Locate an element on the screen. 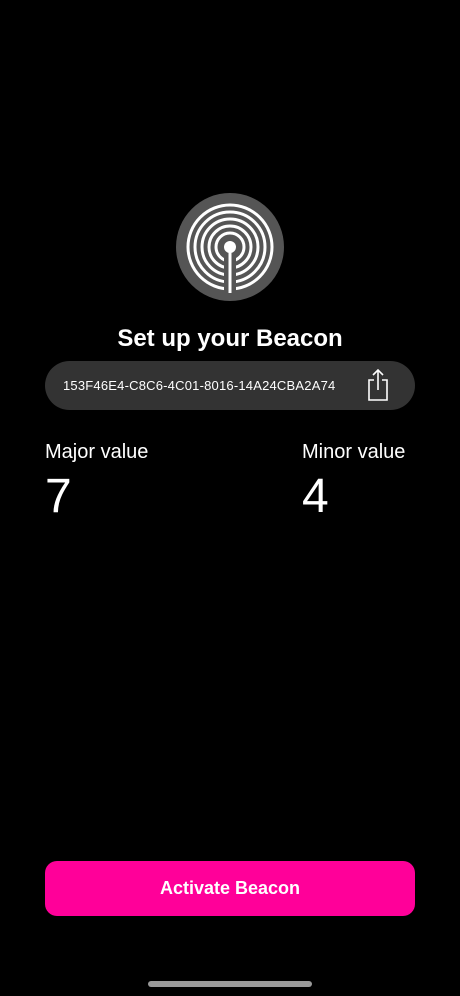 This screenshot has width=460, height=996. major-value: 7 is located at coordinates (58, 496).